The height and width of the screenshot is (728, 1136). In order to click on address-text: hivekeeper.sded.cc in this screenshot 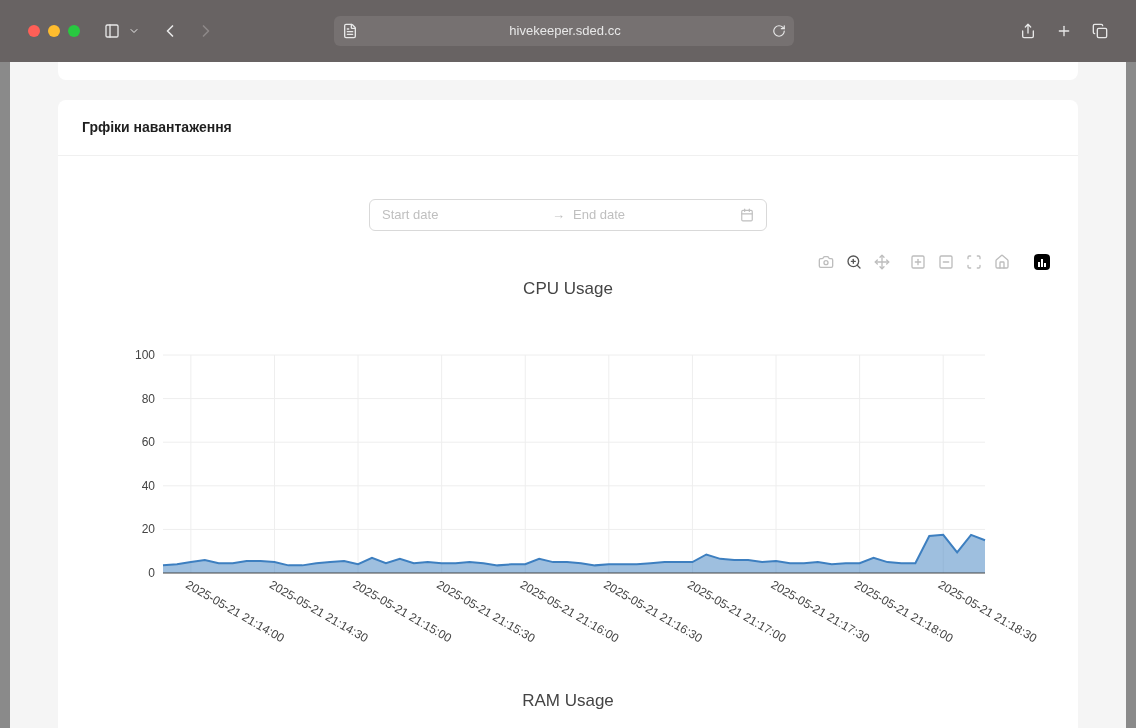, I will do `click(565, 31)`.